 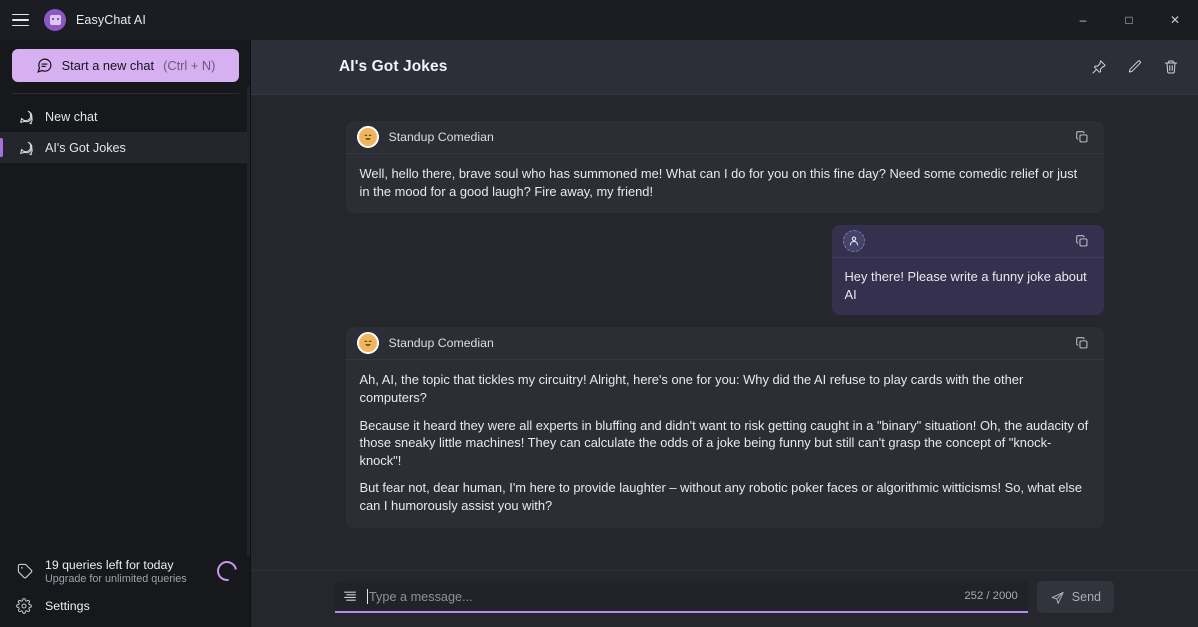 I want to click on sidebar-item-label: AI's Got Jokes, so click(x=85, y=147).